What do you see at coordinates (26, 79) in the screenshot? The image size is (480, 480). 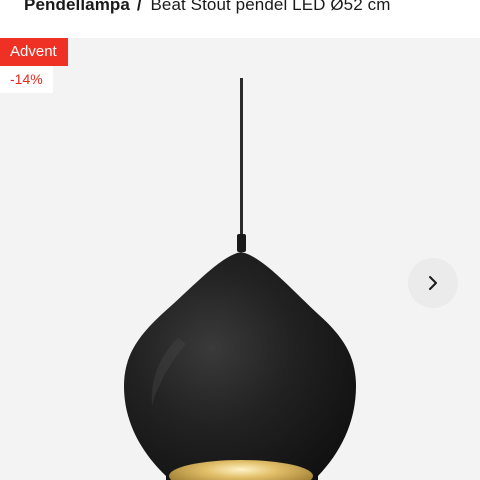 I see `discount-badge: -14%` at bounding box center [26, 79].